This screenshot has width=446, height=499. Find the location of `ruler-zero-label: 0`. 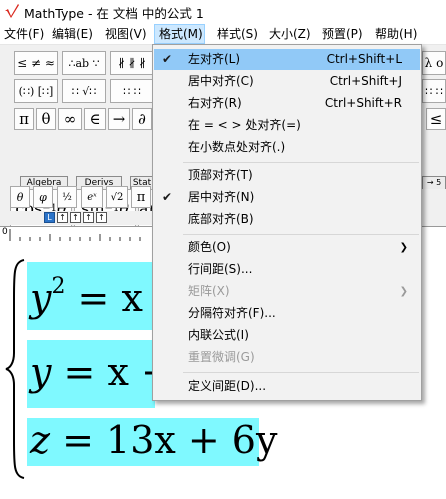

ruler-zero-label: 0 is located at coordinates (5, 232).